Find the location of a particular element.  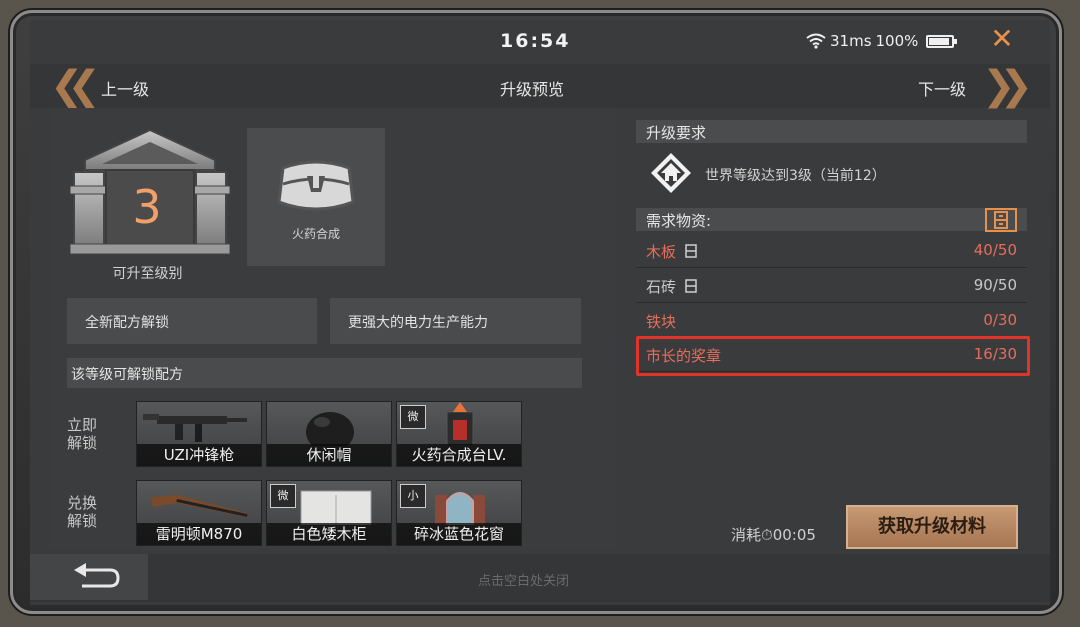

material-name: 木板 is located at coordinates (661, 252).